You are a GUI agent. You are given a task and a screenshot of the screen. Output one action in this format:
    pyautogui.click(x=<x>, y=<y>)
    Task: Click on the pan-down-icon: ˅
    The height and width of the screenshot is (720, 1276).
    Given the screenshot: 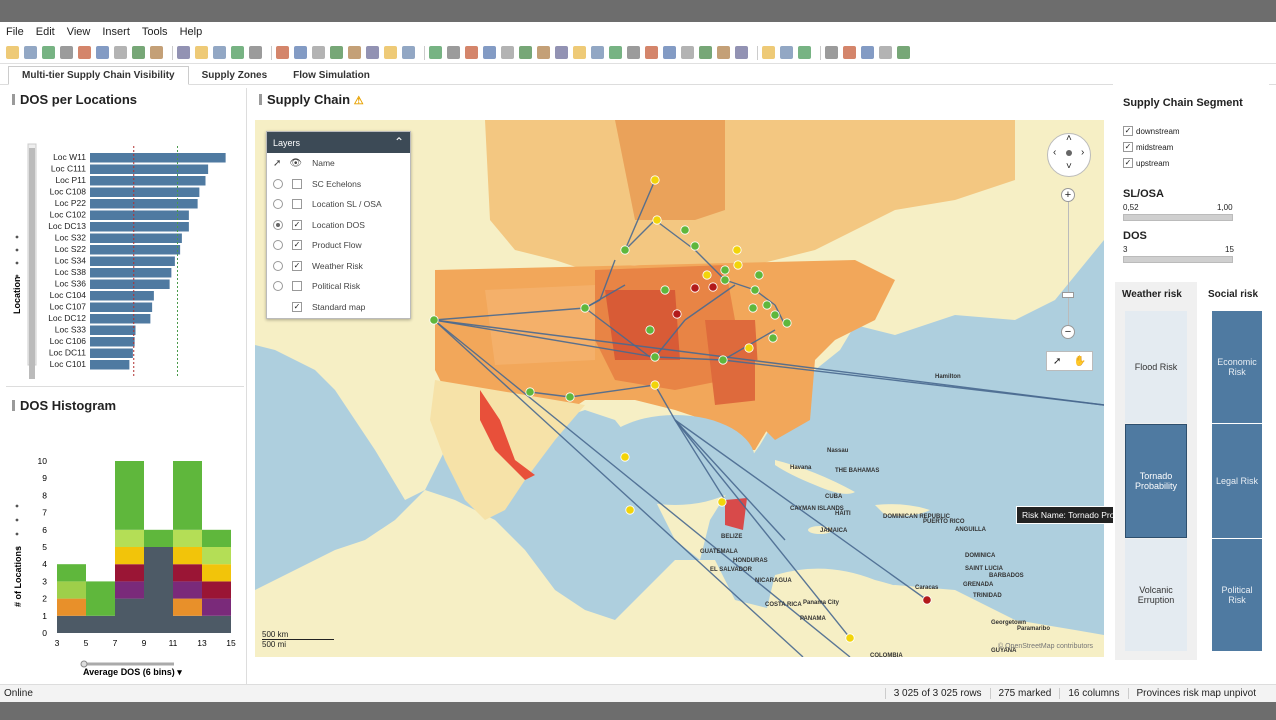 What is the action you would take?
    pyautogui.click(x=1069, y=166)
    